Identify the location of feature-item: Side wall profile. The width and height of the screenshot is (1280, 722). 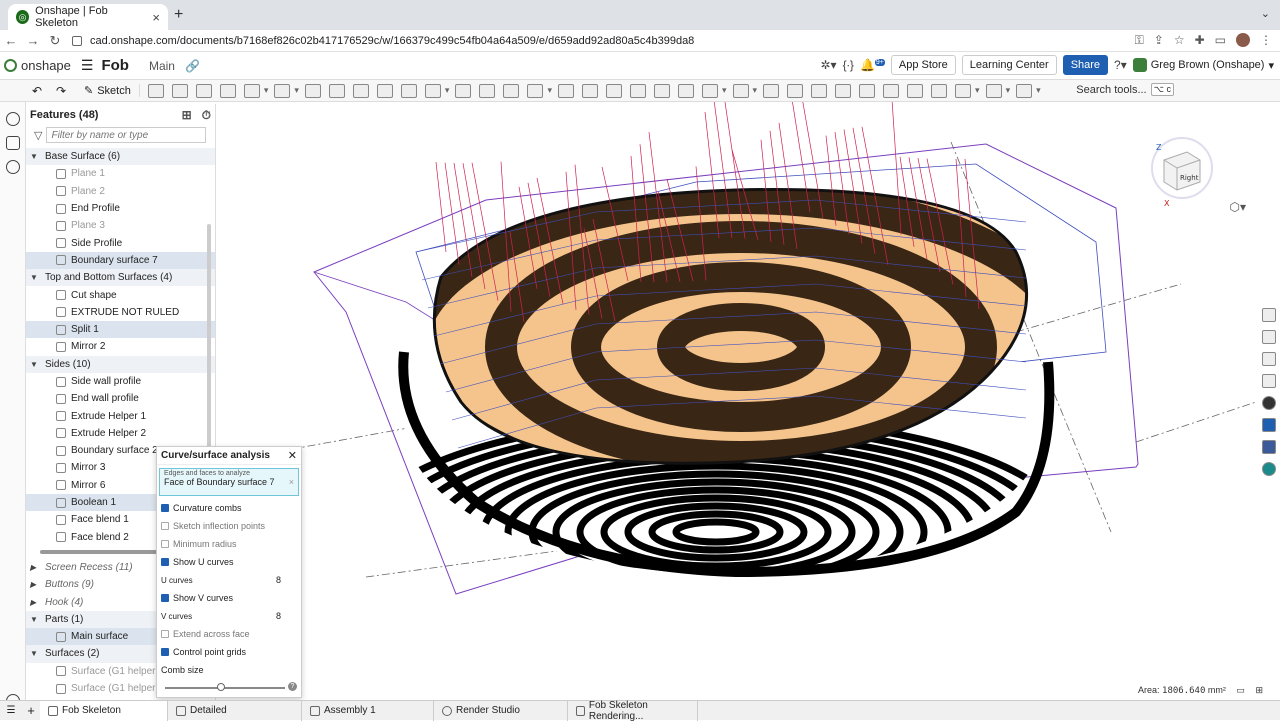
(120, 381).